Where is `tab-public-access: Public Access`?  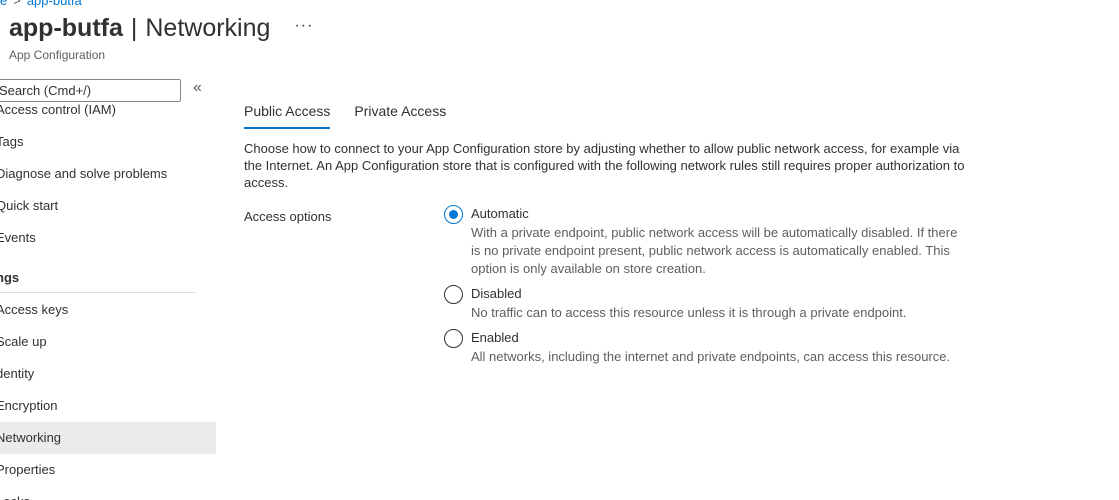
tab-public-access: Public Access is located at coordinates (287, 114).